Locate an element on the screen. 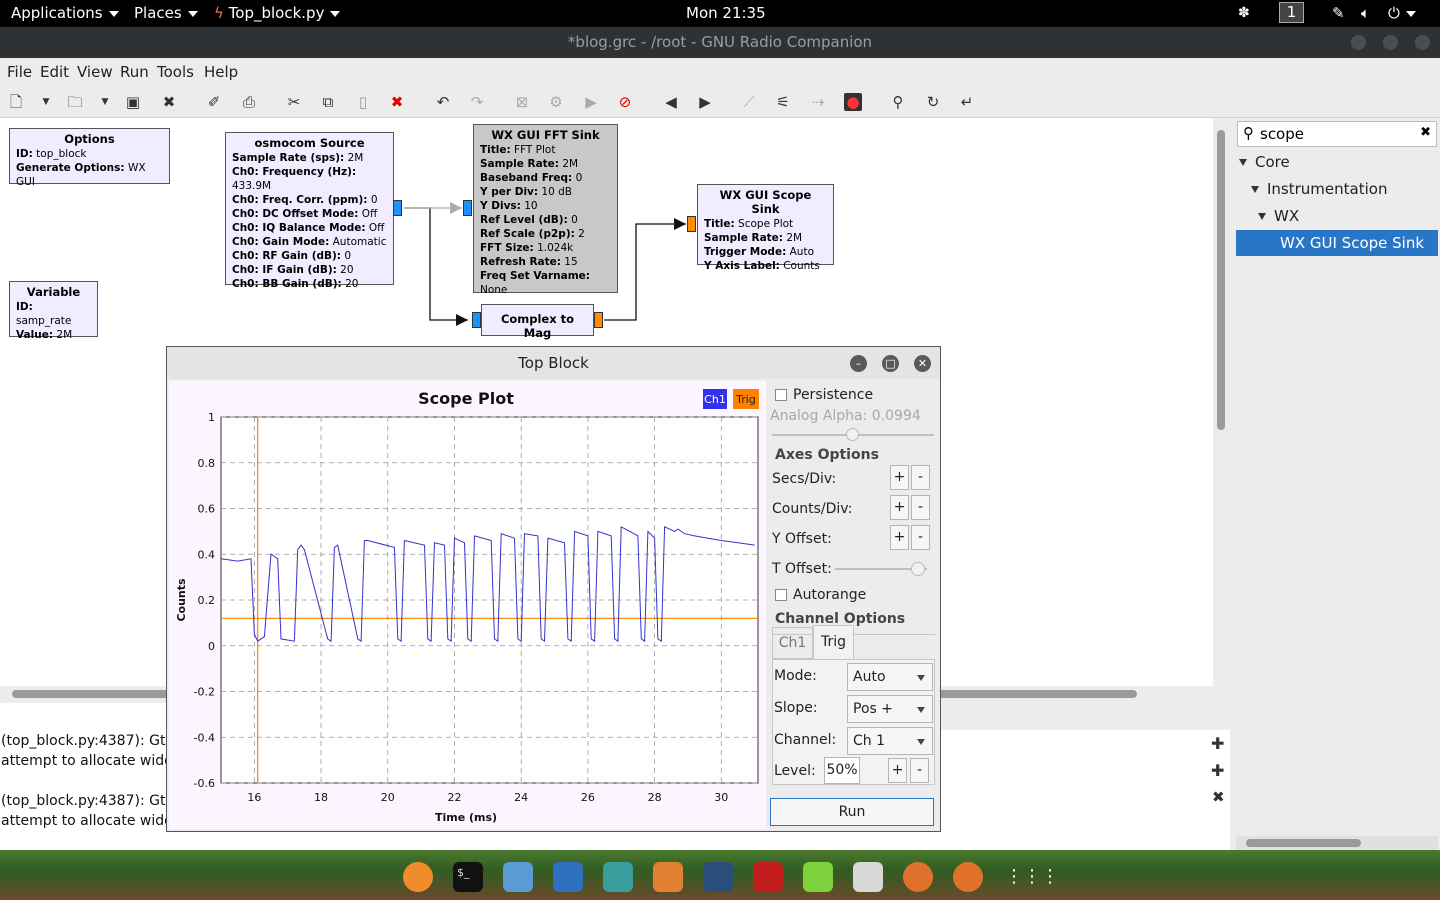 This screenshot has height=900, width=1440. level-plus-button: + is located at coordinates (897, 770).